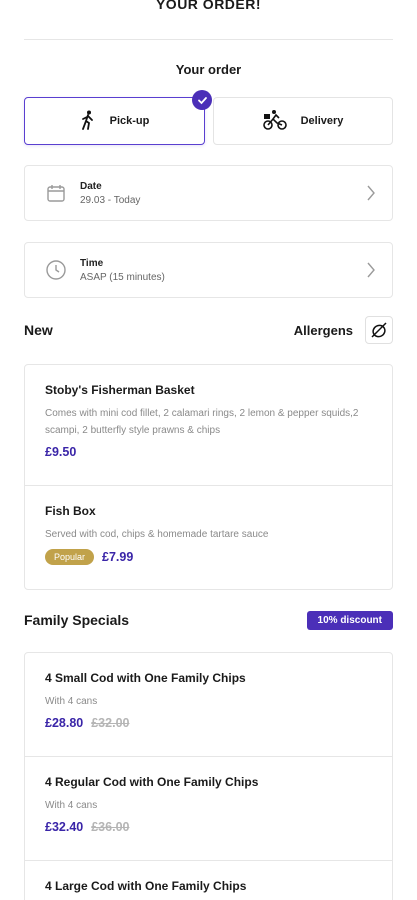  What do you see at coordinates (208, 270) in the screenshot?
I see `time-selector: Time ASAP (15 minutes)` at bounding box center [208, 270].